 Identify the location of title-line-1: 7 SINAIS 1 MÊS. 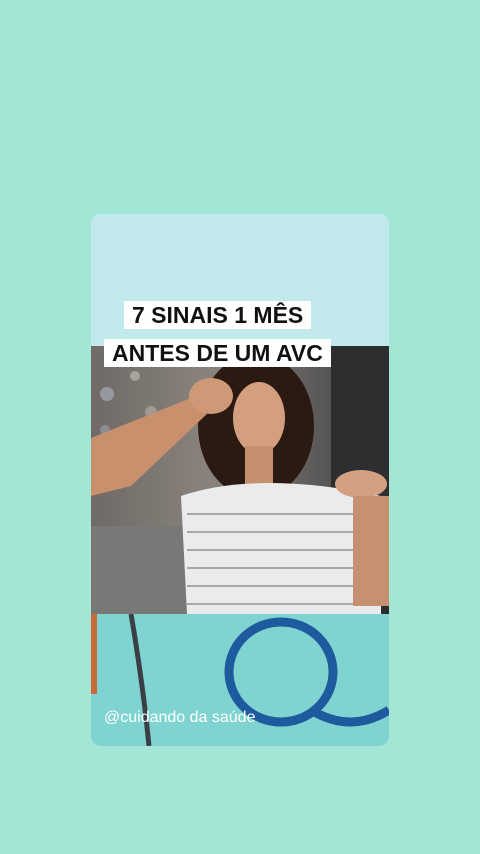
(218, 315).